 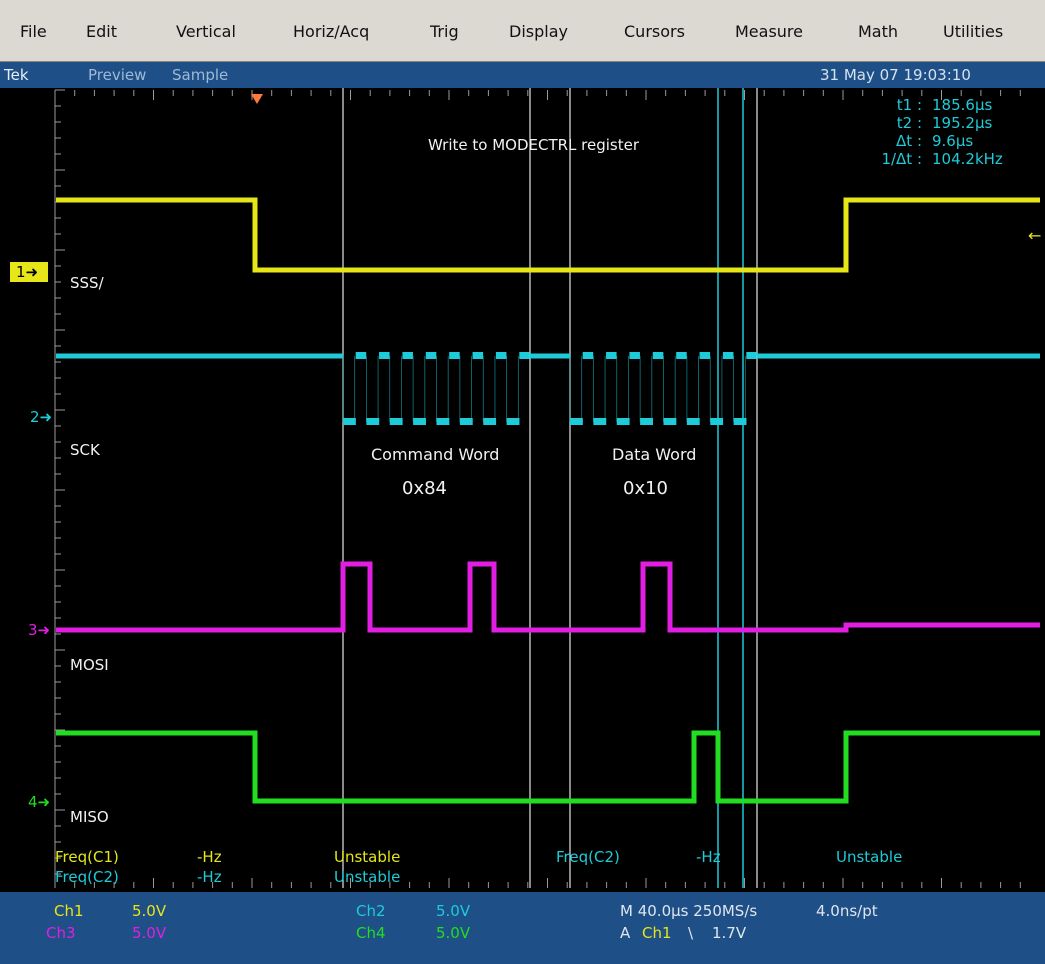 What do you see at coordinates (89, 665) in the screenshot?
I see `channel-3-name: MOSI` at bounding box center [89, 665].